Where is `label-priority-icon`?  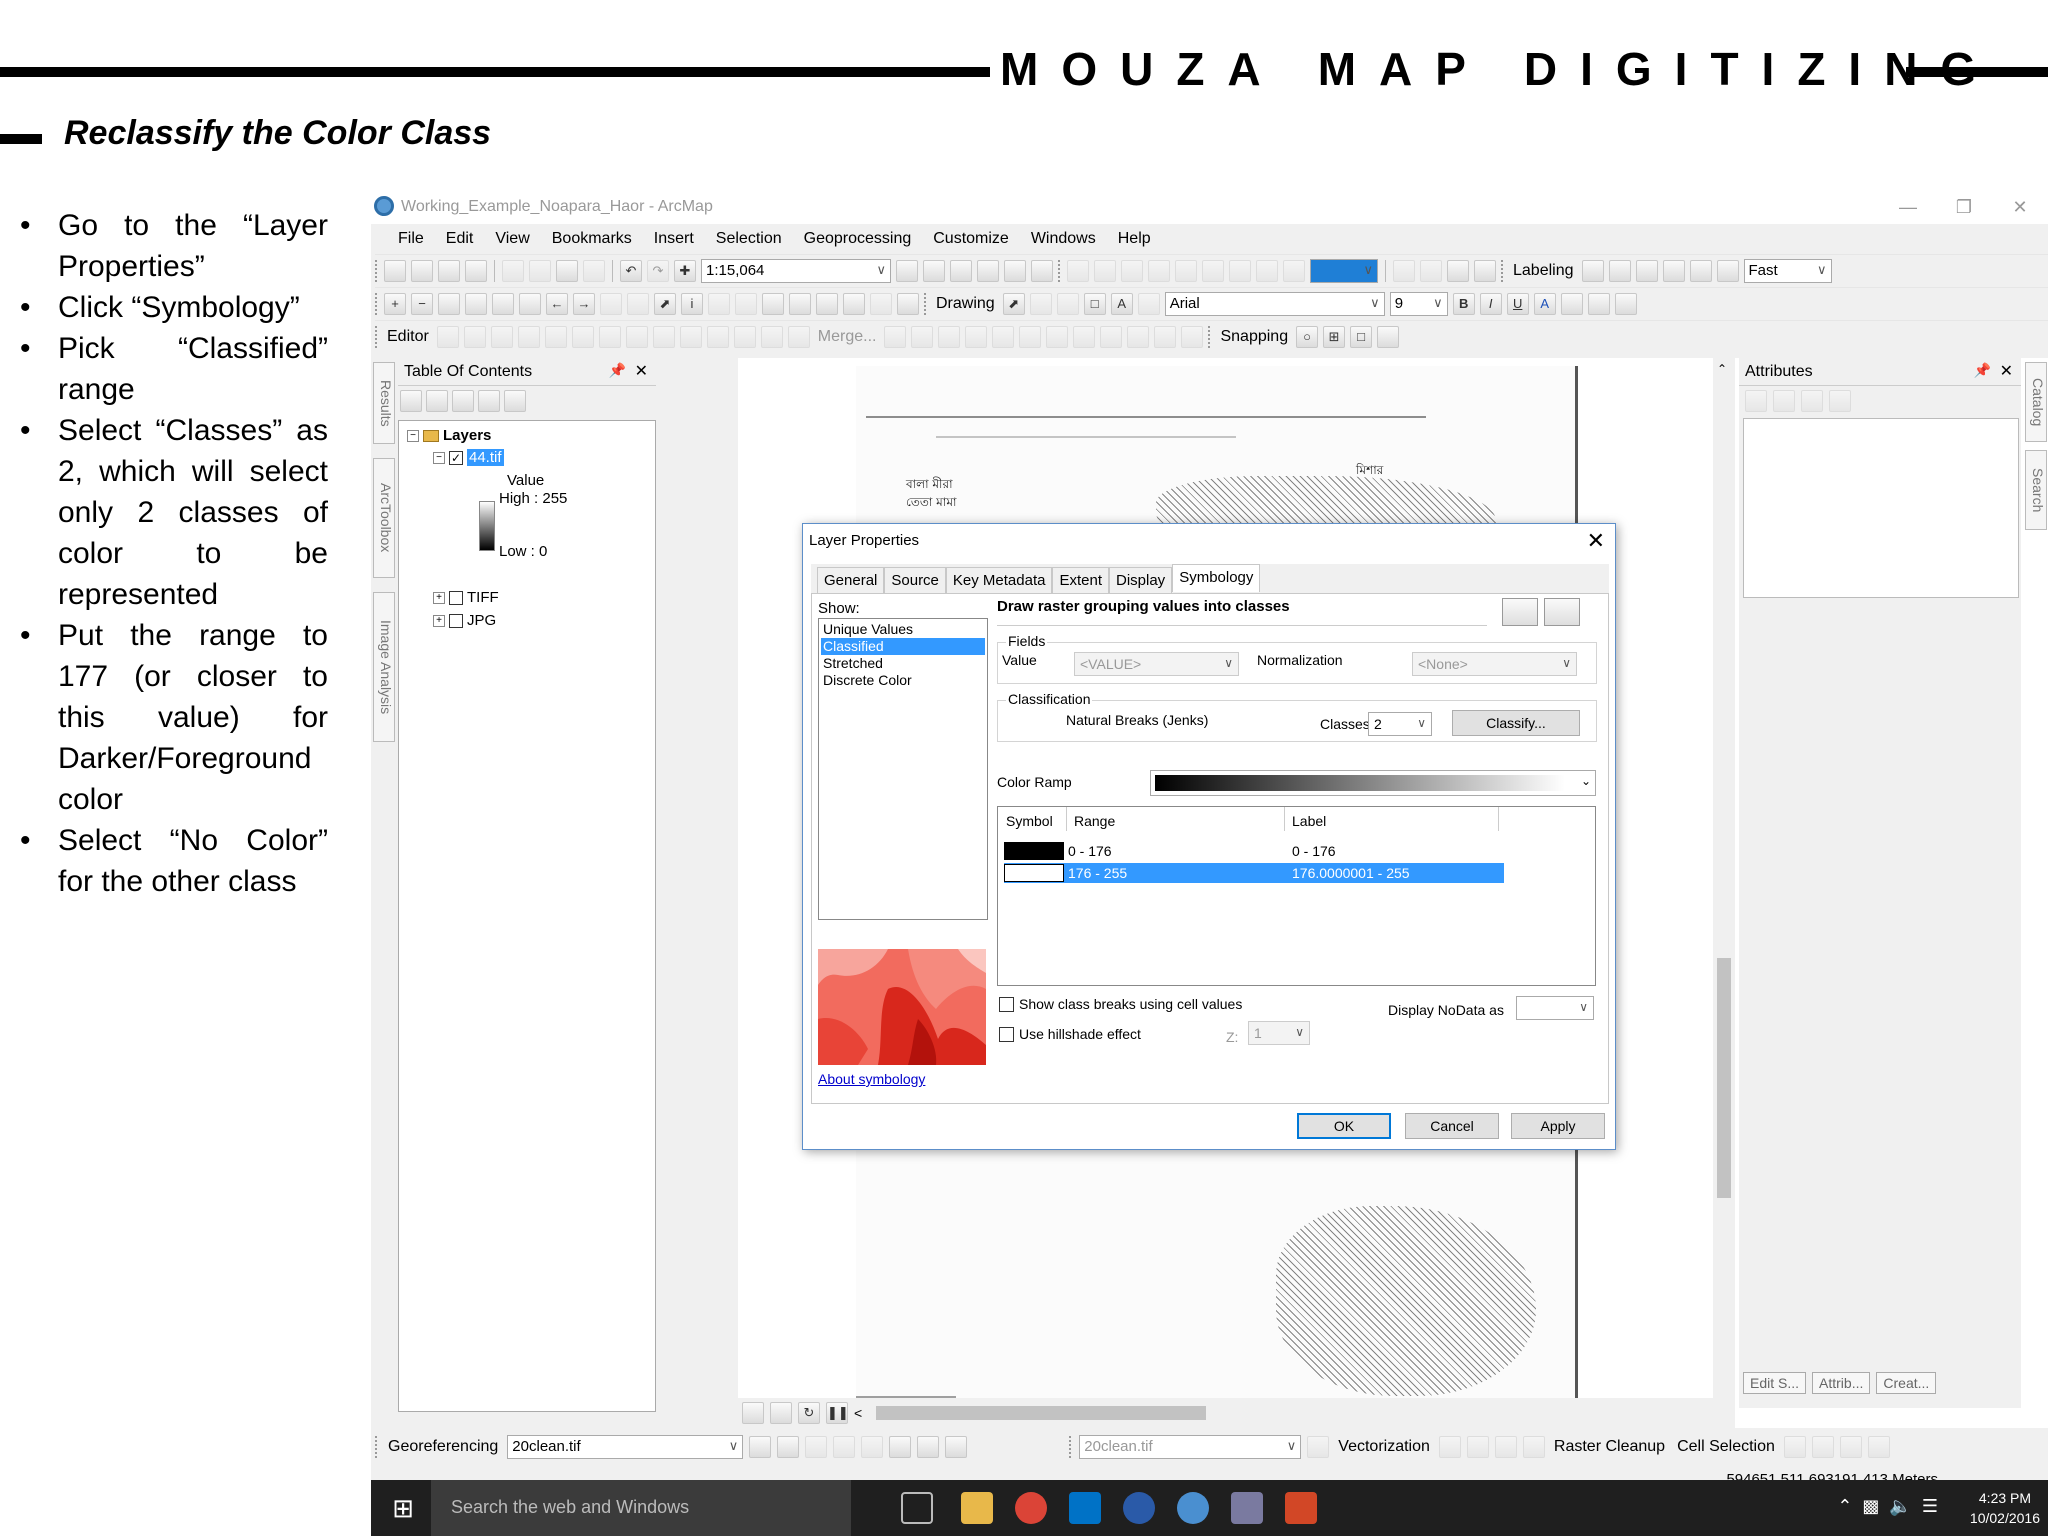 label-priority-icon is located at coordinates (1619, 271).